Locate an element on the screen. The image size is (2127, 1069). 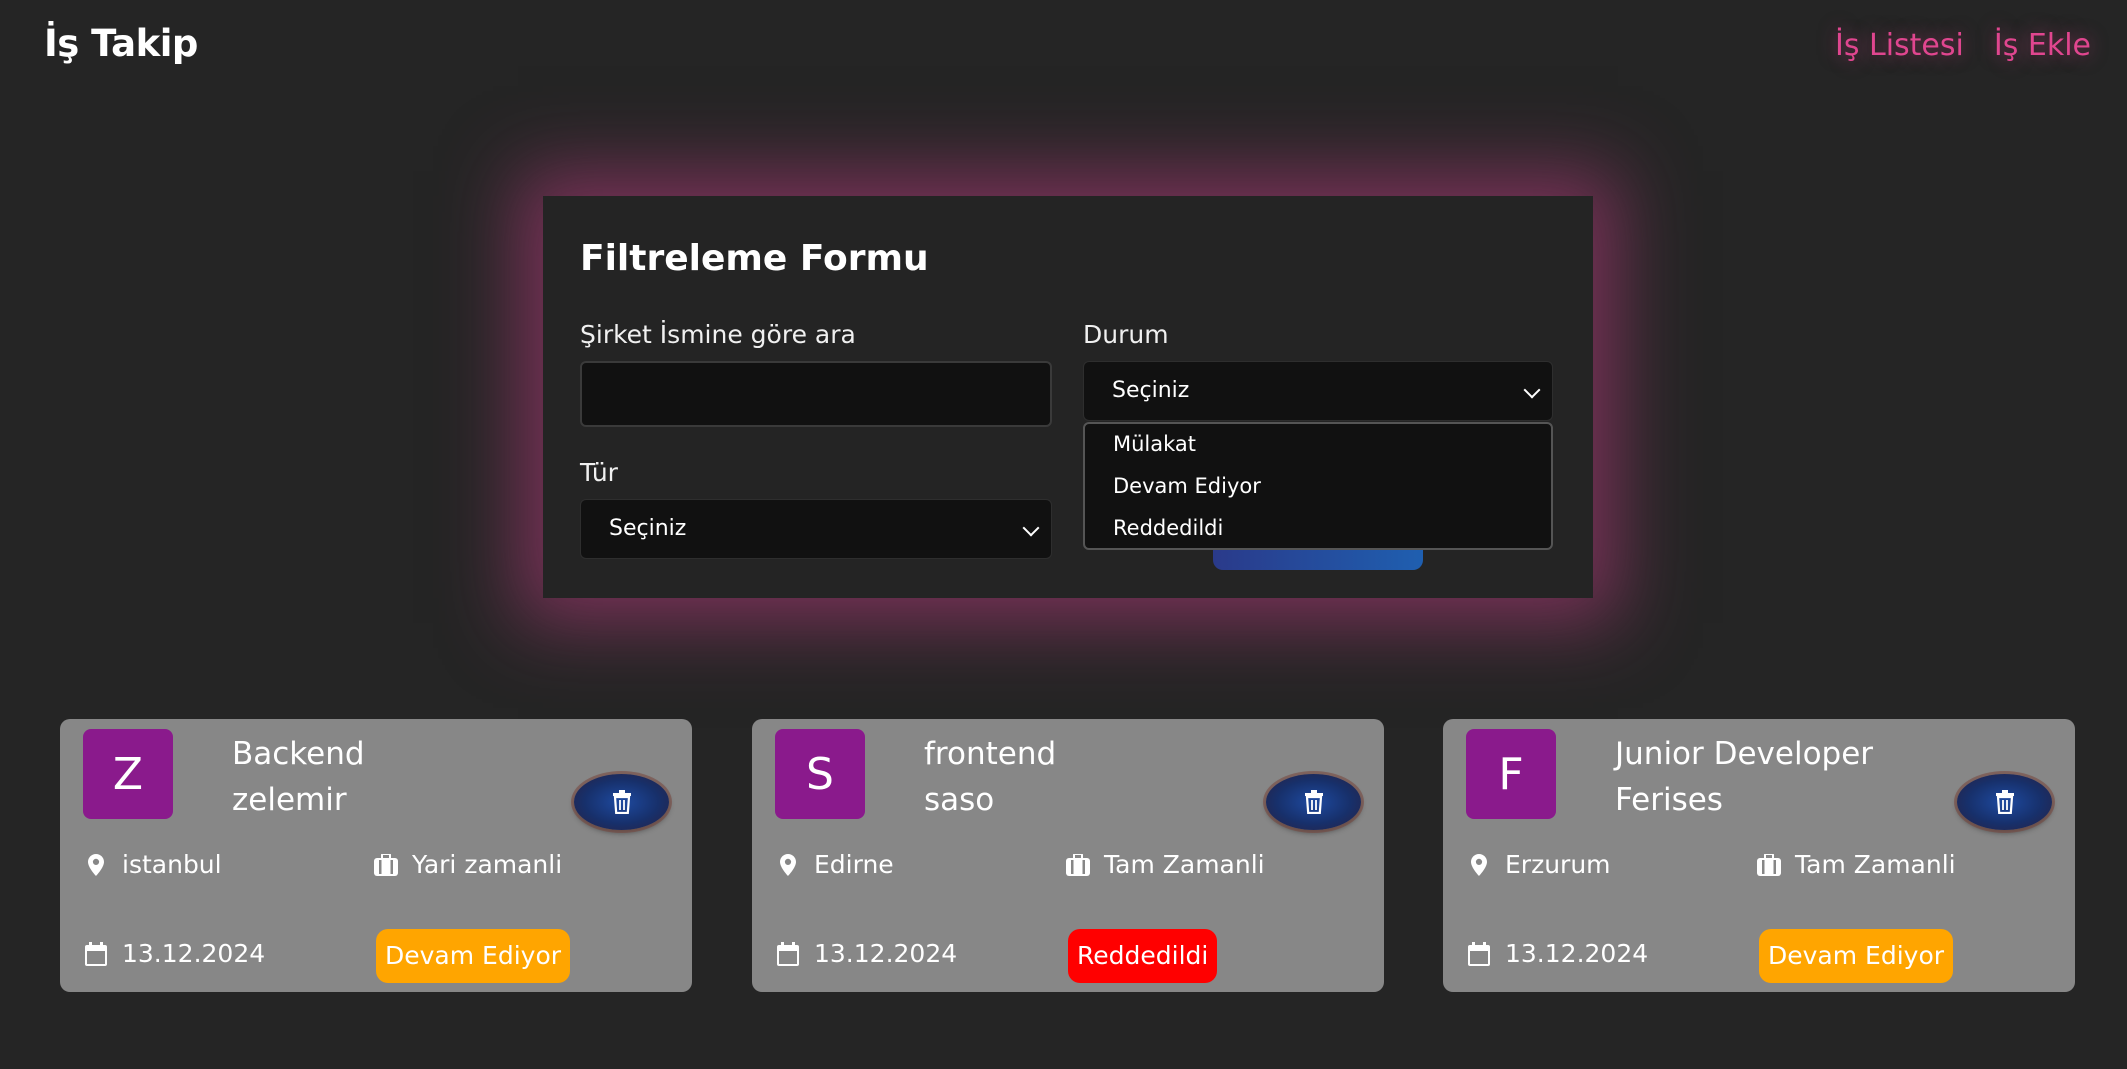
job-location: istanbul is located at coordinates (153, 864).